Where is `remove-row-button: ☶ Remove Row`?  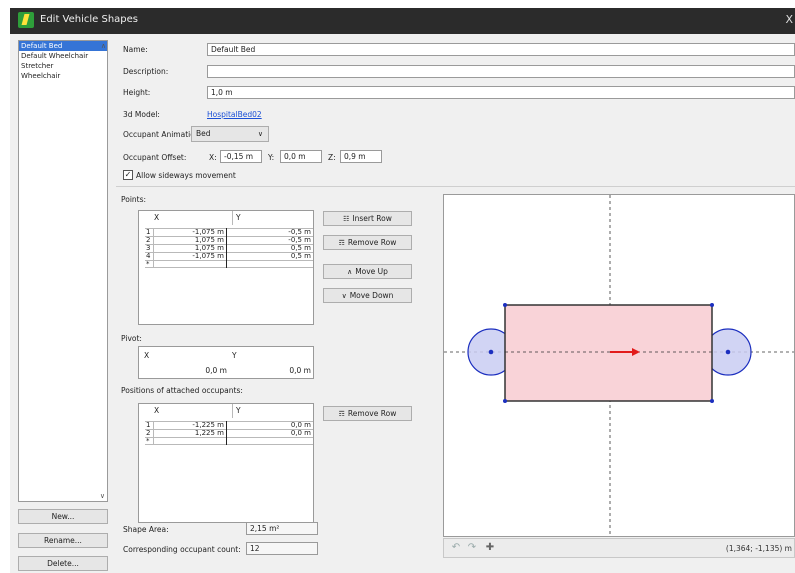 remove-row-button: ☶ Remove Row is located at coordinates (367, 242).